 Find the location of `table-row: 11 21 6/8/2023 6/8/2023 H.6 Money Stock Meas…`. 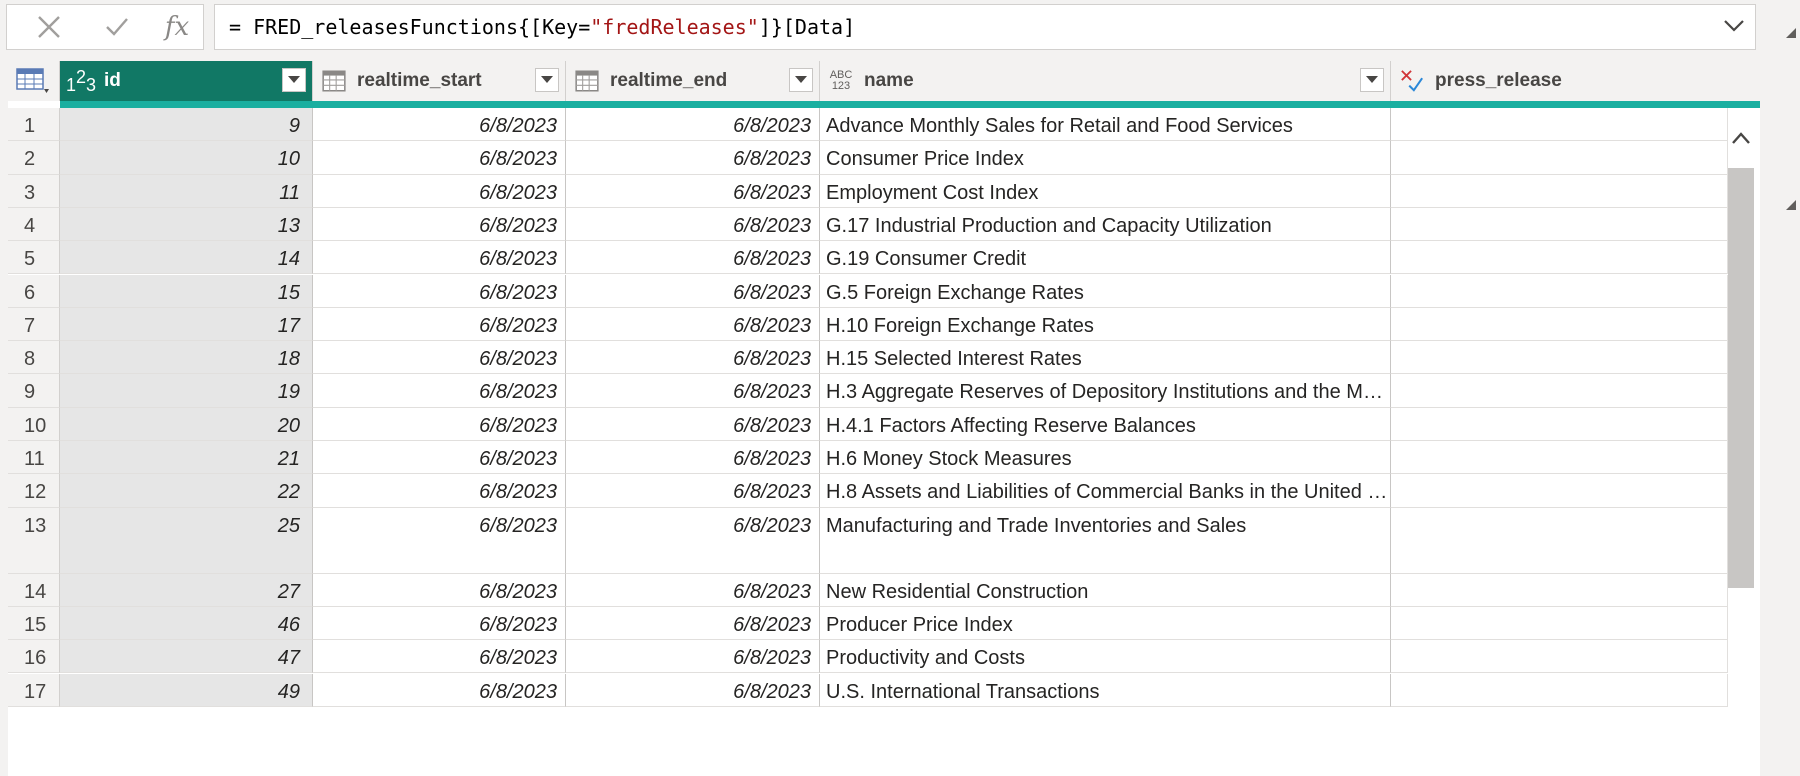

table-row: 11 21 6/8/2023 6/8/2023 H.6 Money Stock Meas… is located at coordinates (868, 458).